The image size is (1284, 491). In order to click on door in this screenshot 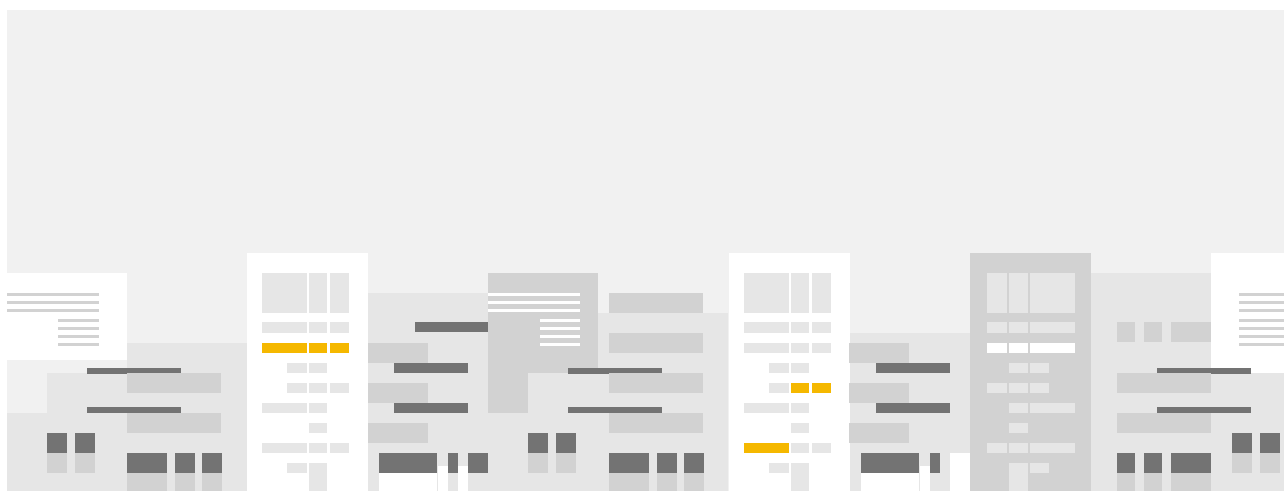, I will do `click(1018, 477)`.